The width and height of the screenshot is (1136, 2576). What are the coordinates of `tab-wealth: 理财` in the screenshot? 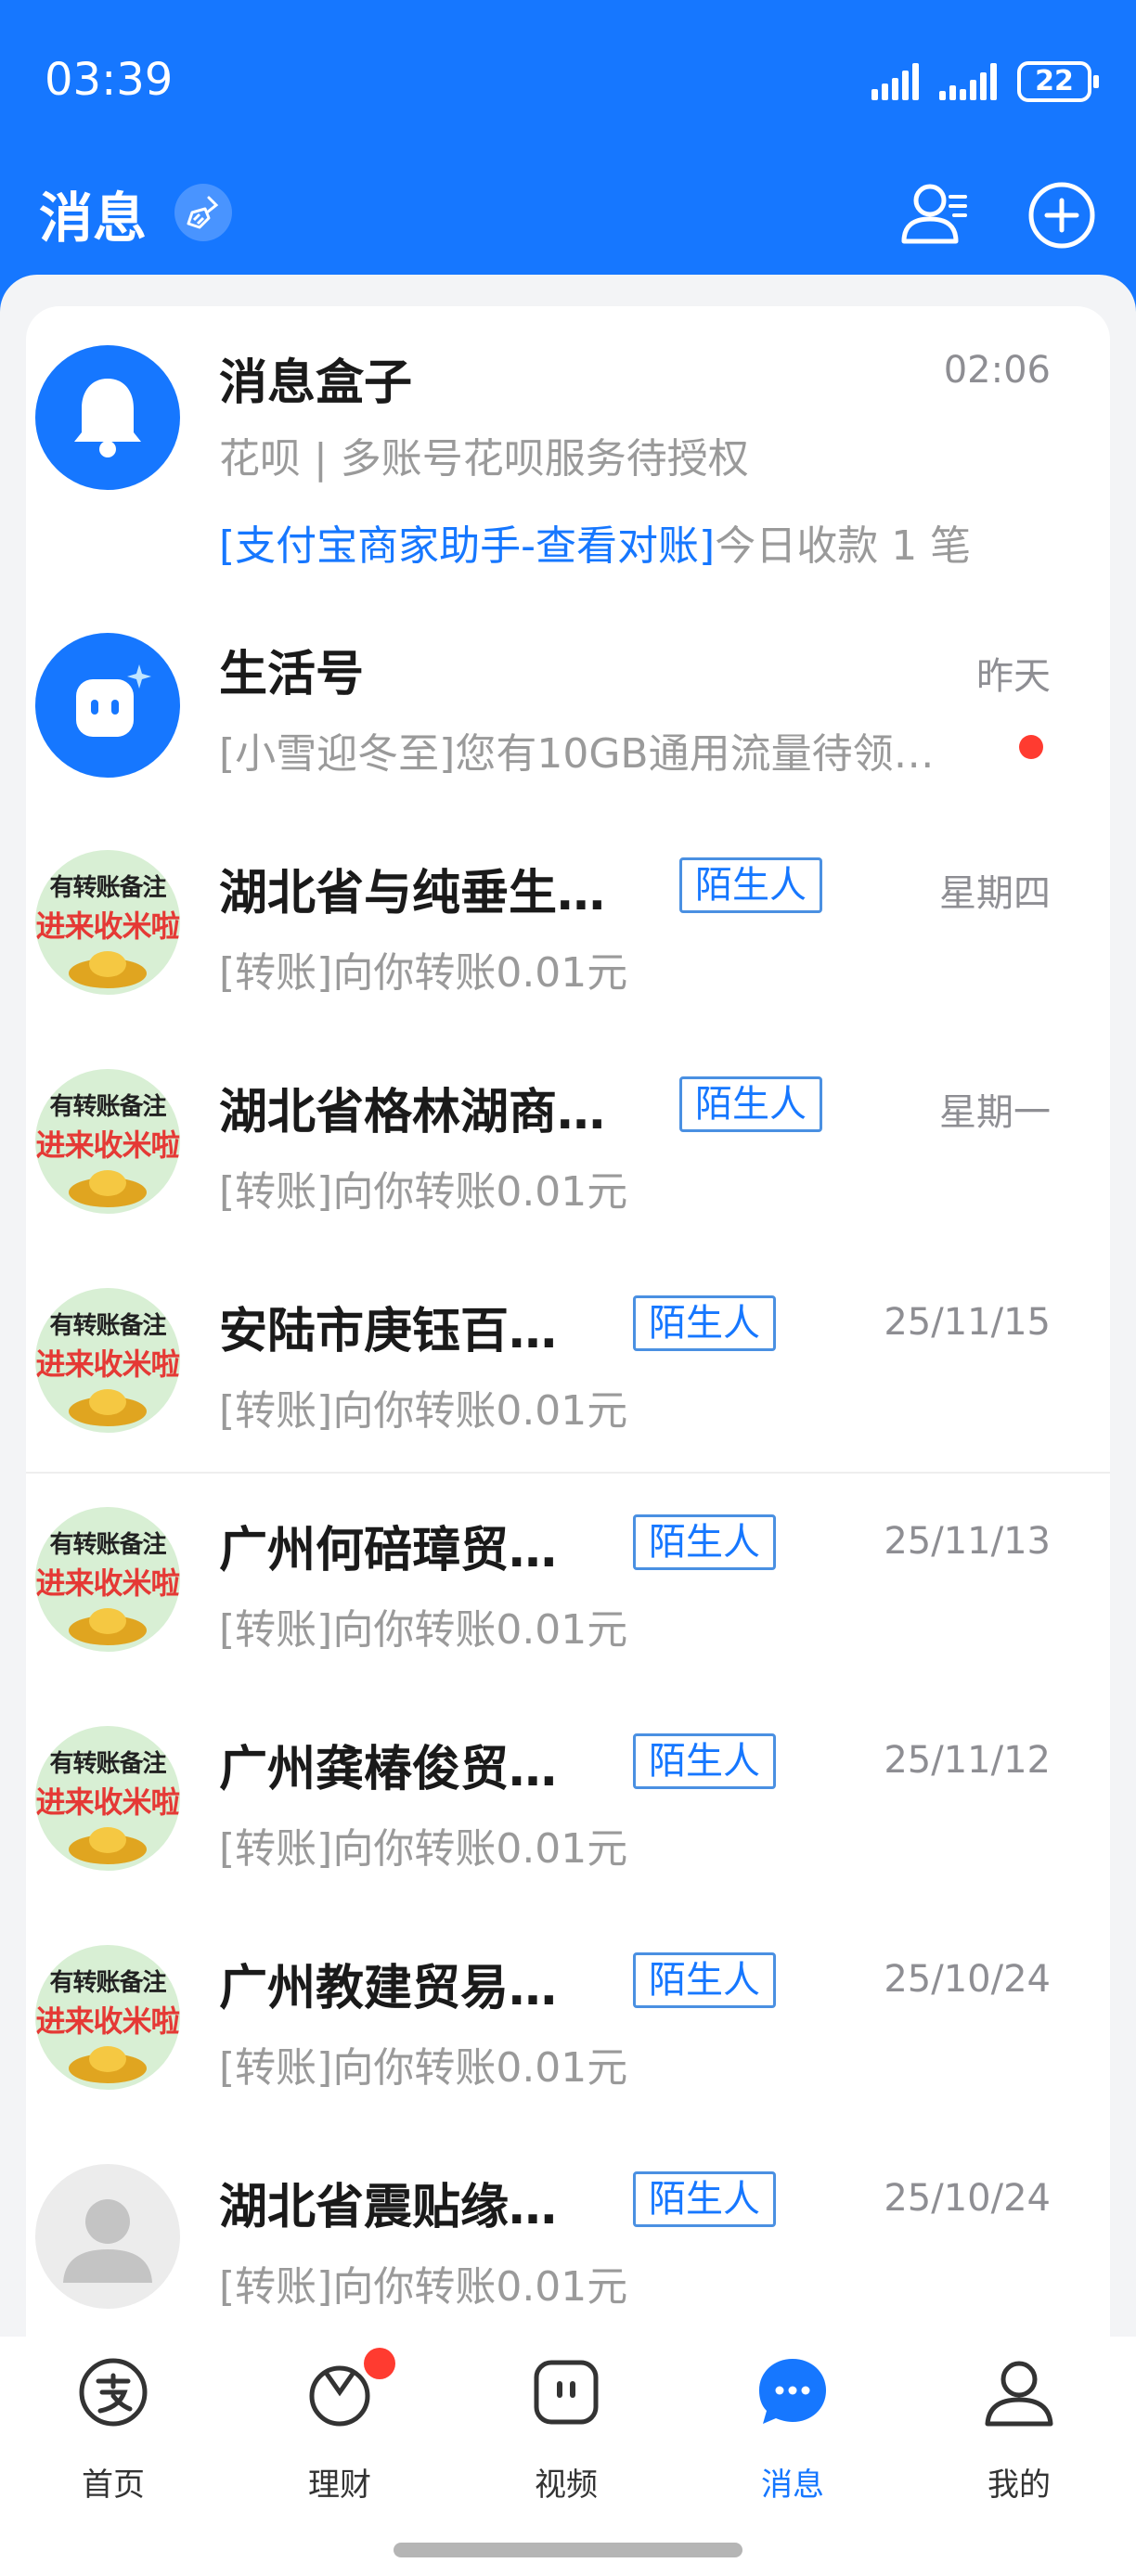 It's located at (339, 2434).